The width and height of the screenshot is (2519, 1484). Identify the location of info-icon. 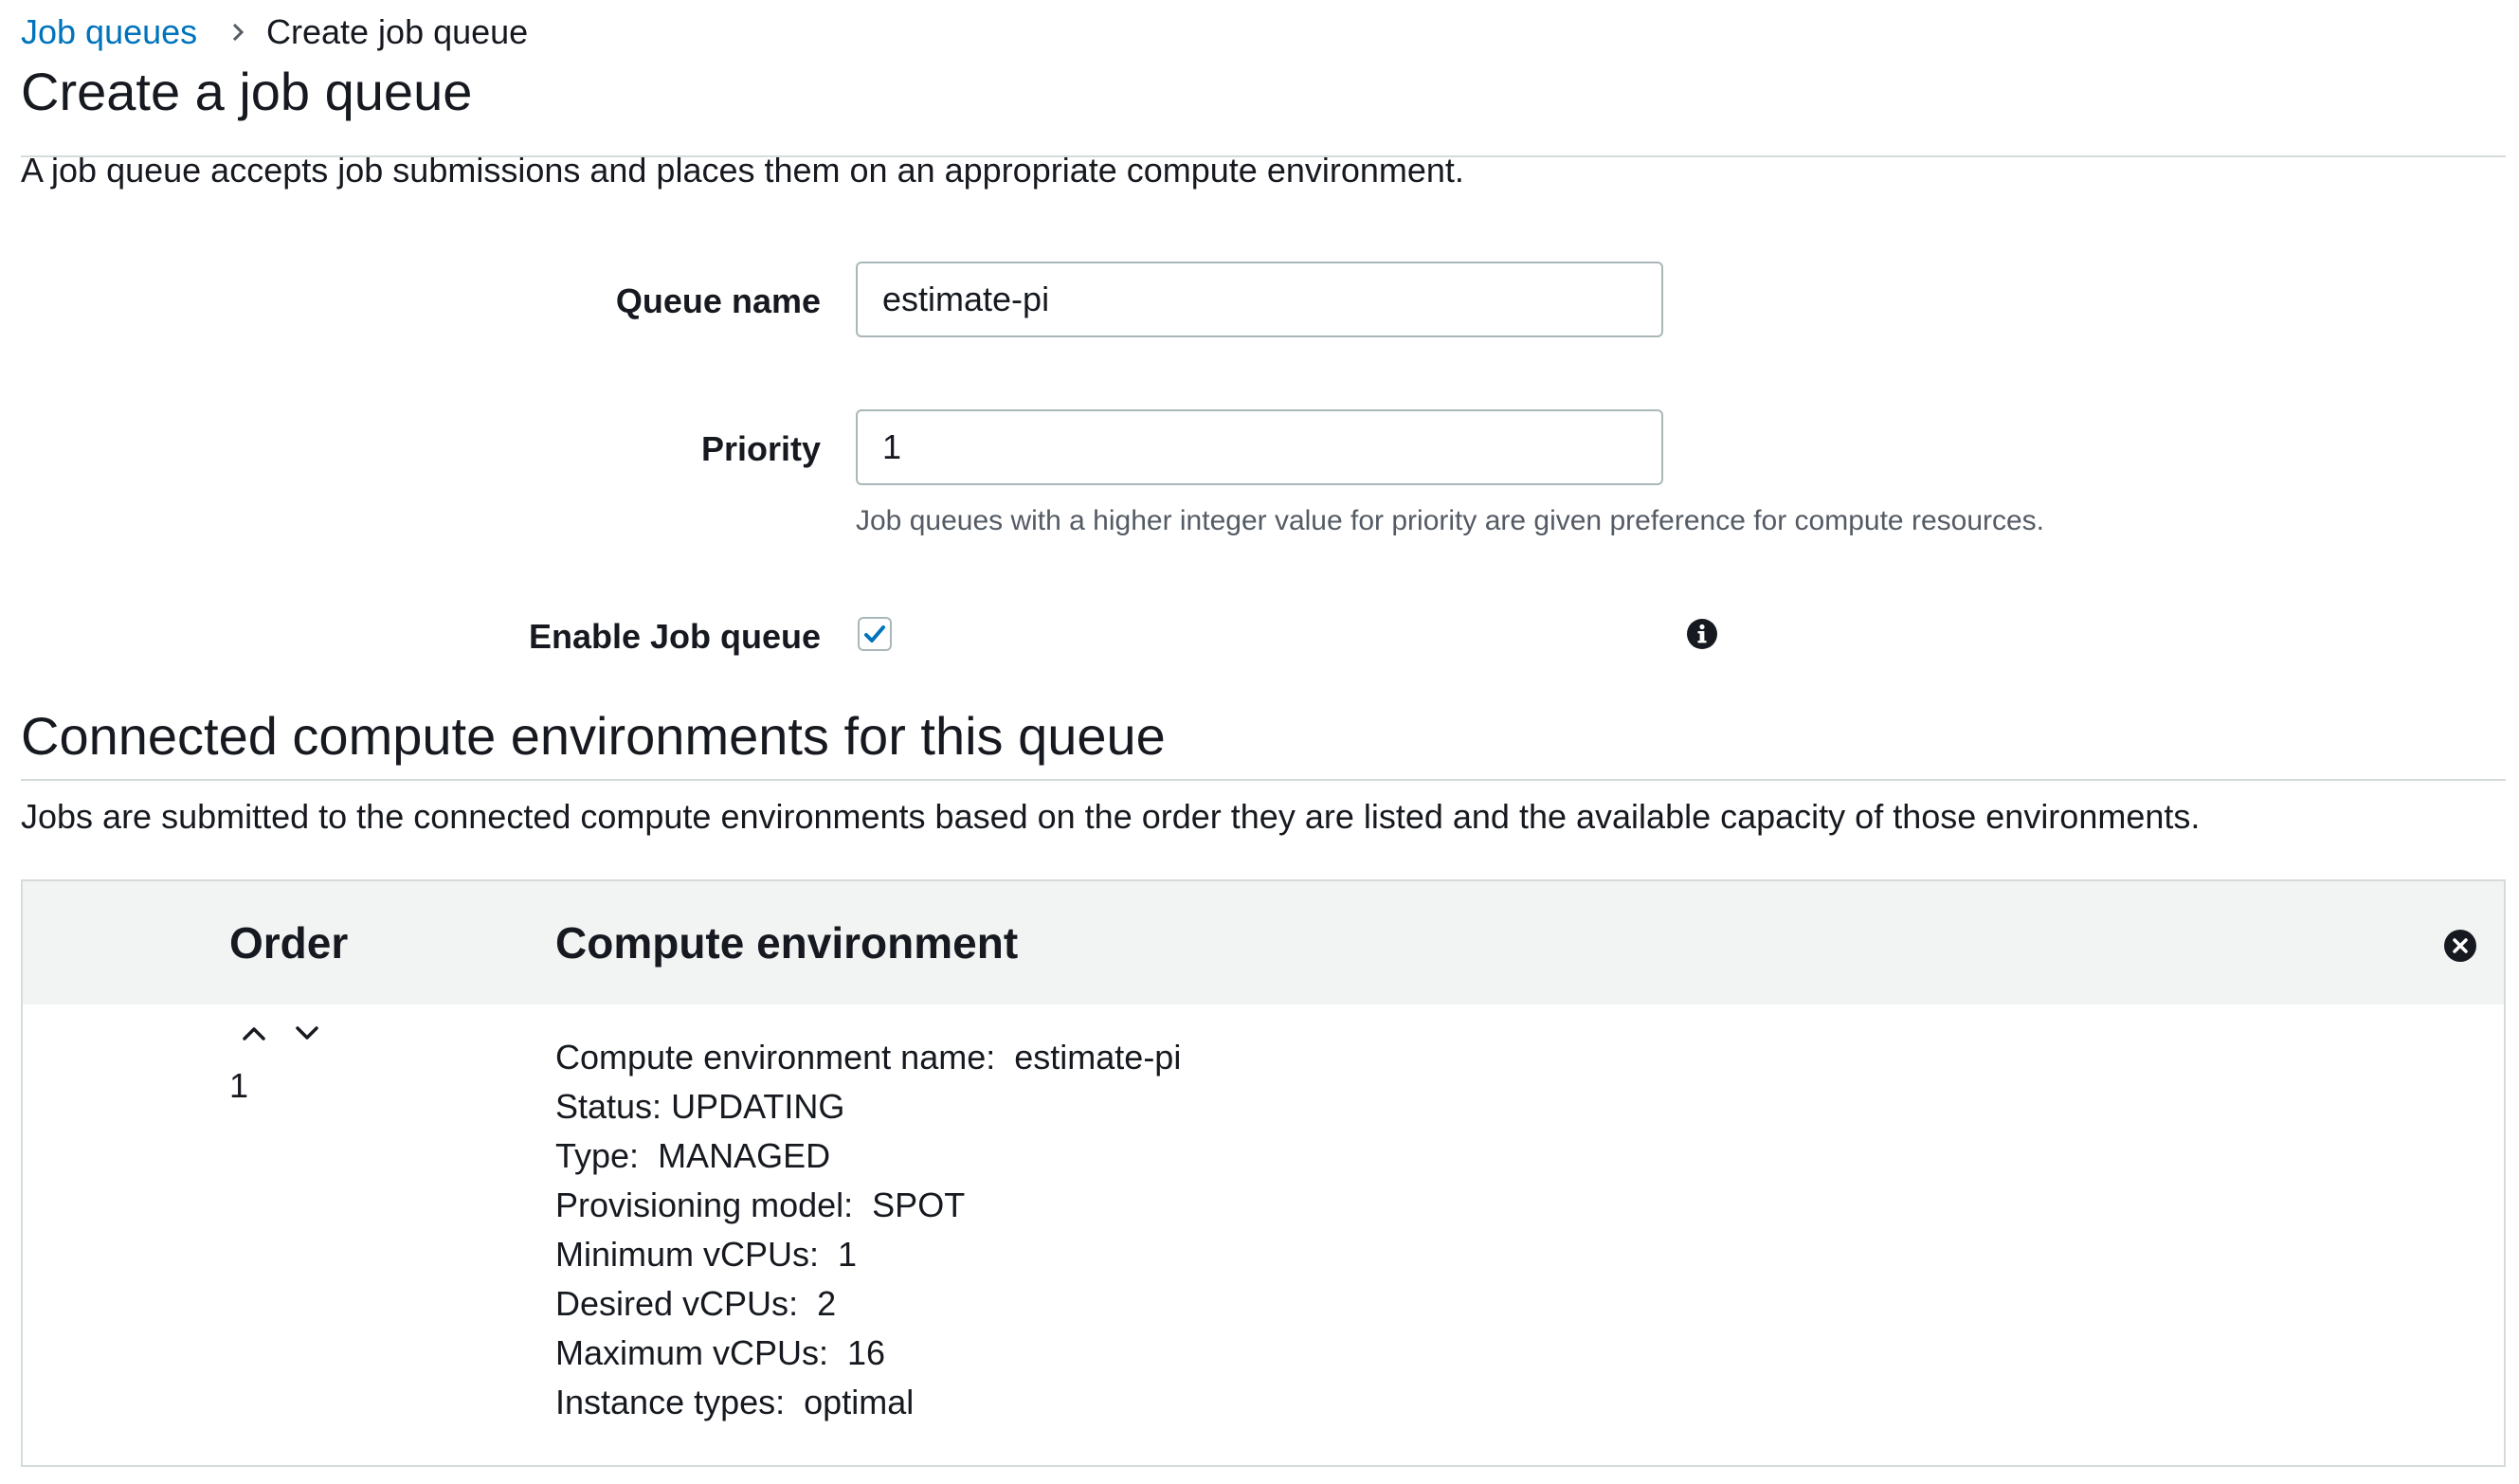
(1702, 634).